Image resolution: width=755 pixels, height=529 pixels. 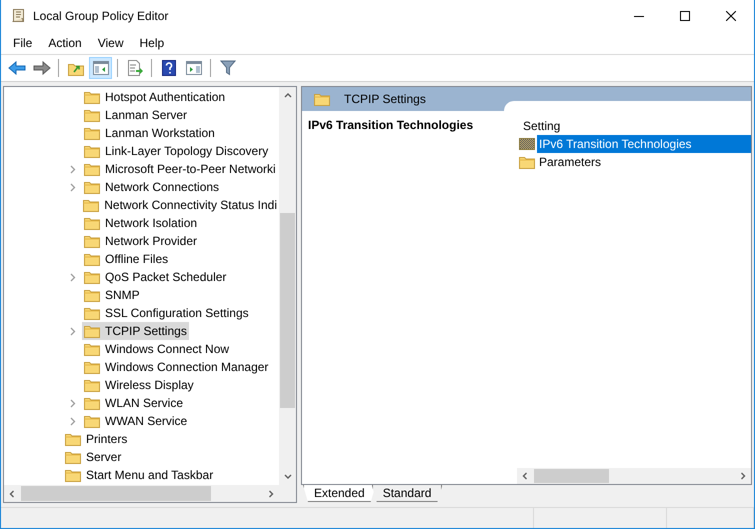 What do you see at coordinates (96, 439) in the screenshot?
I see `tree-item: Printers` at bounding box center [96, 439].